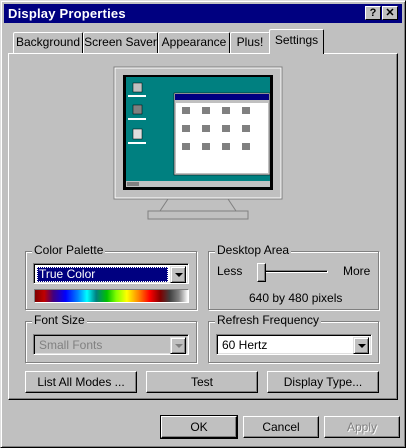  I want to click on refresh-frequency-value: 60 Hertz, so click(245, 345).